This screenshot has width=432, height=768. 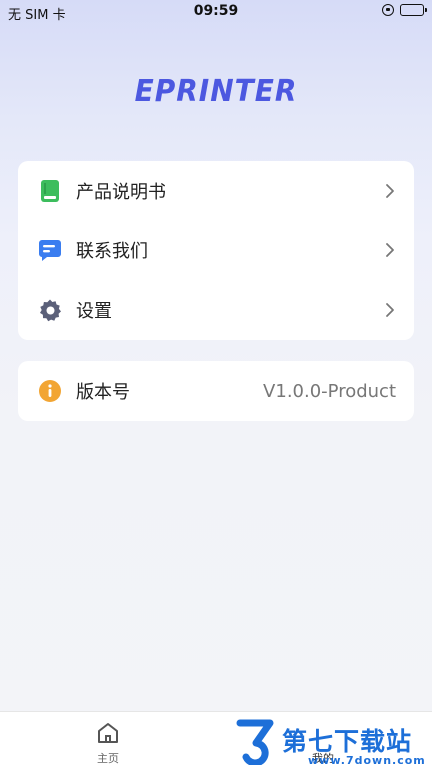 What do you see at coordinates (121, 192) in the screenshot?
I see `menu-item-label: 产品说明书` at bounding box center [121, 192].